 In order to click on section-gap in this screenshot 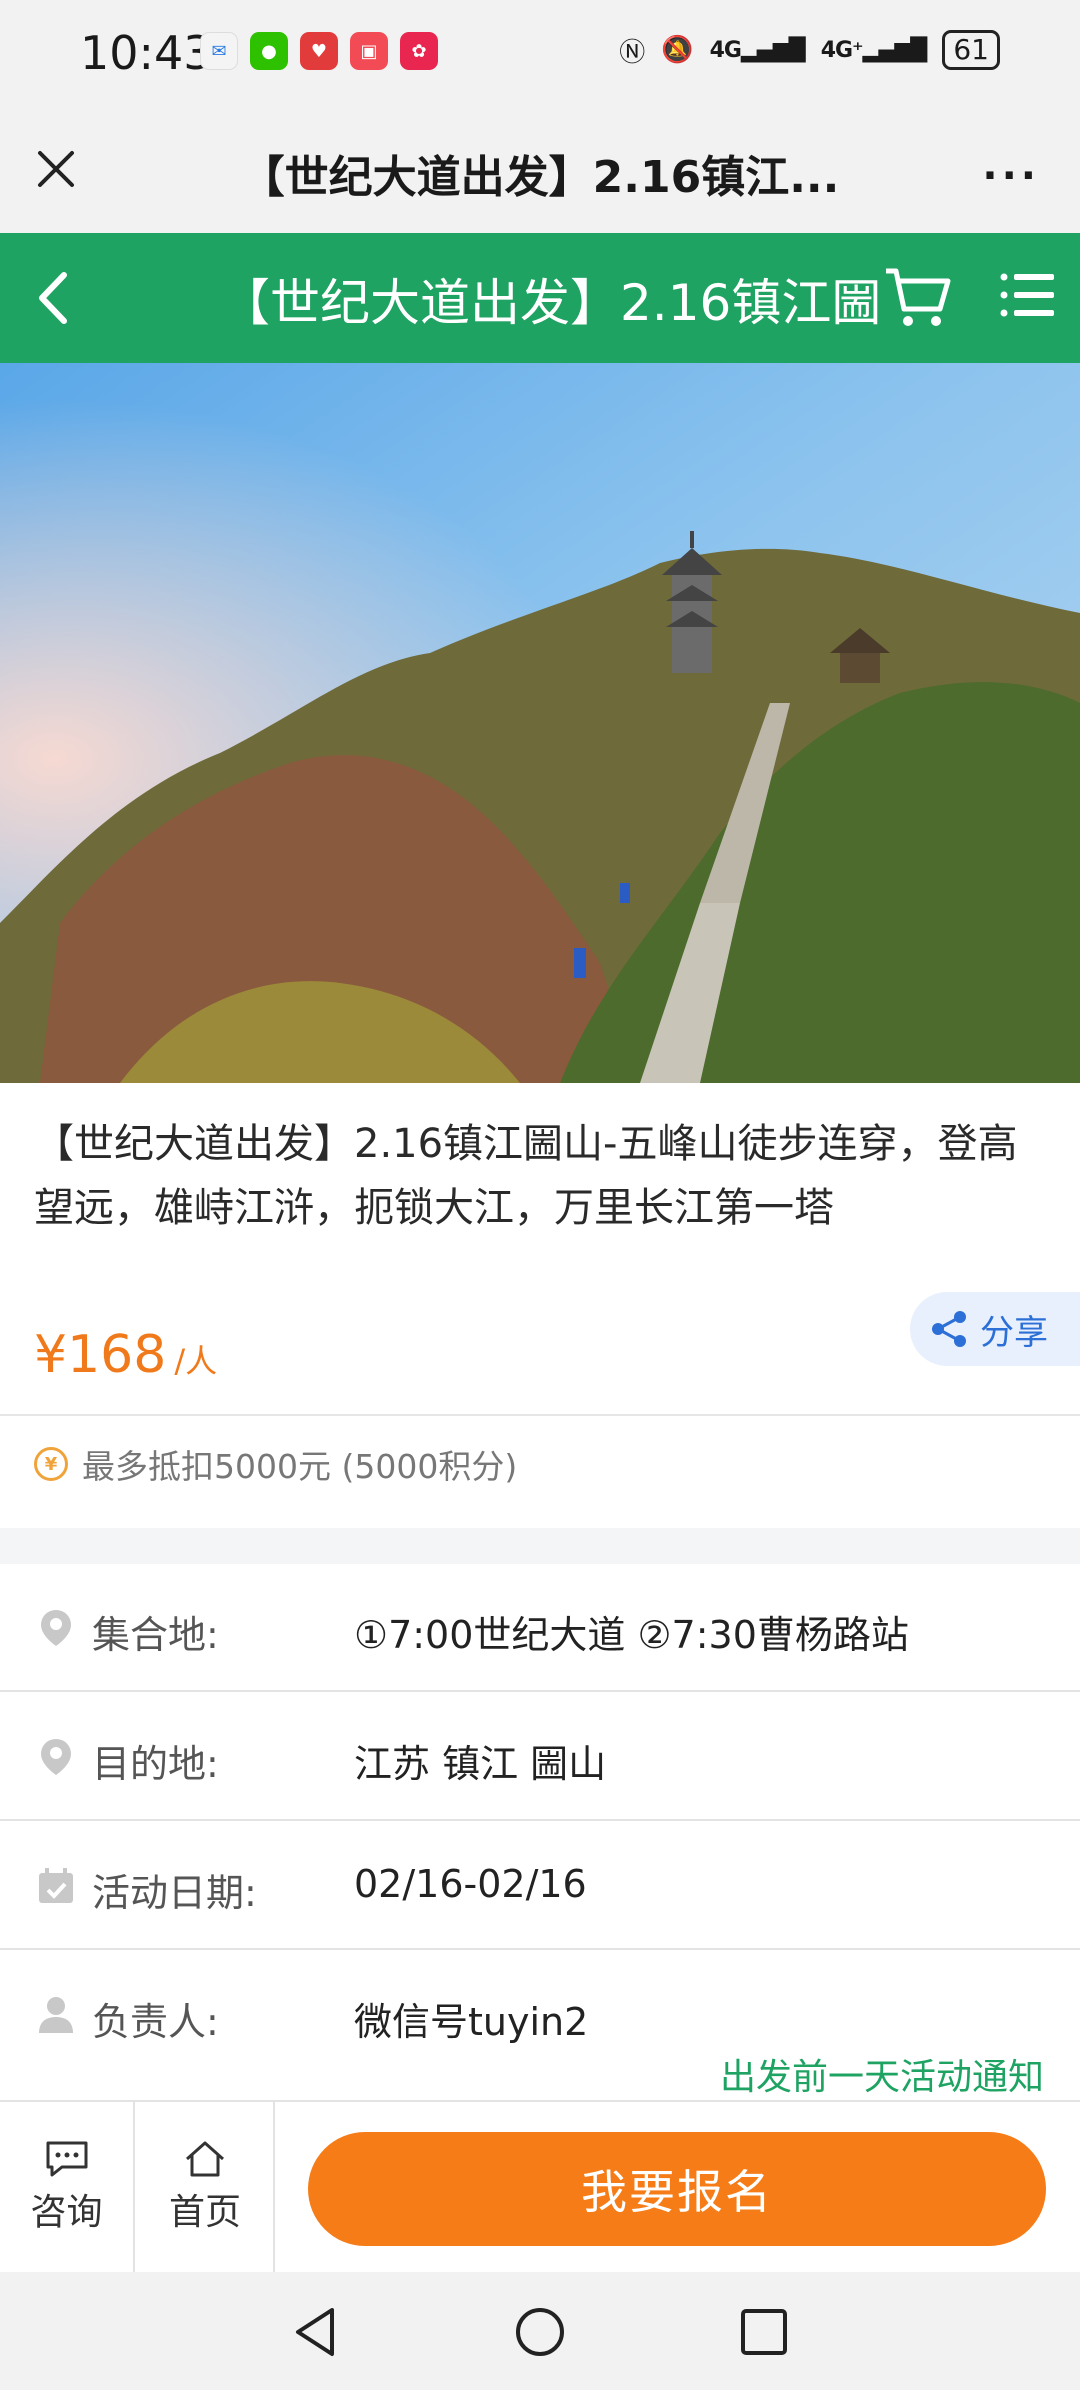, I will do `click(540, 1546)`.